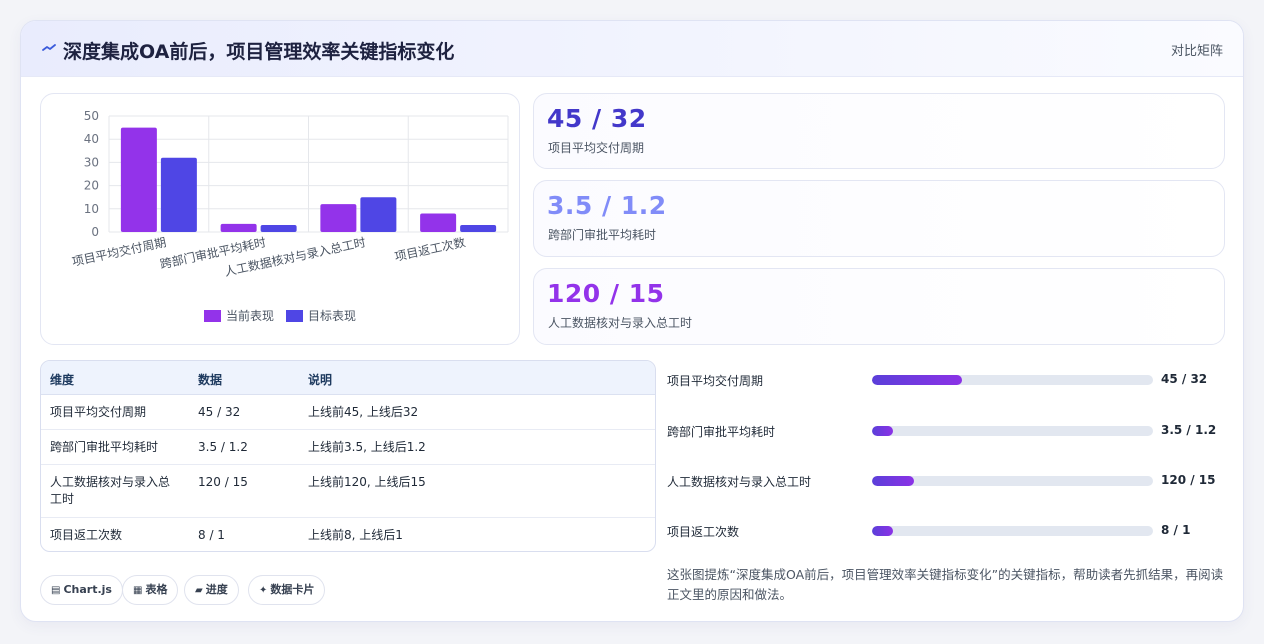 The height and width of the screenshot is (644, 1264). I want to click on legend-label: 当前表现, so click(250, 315).